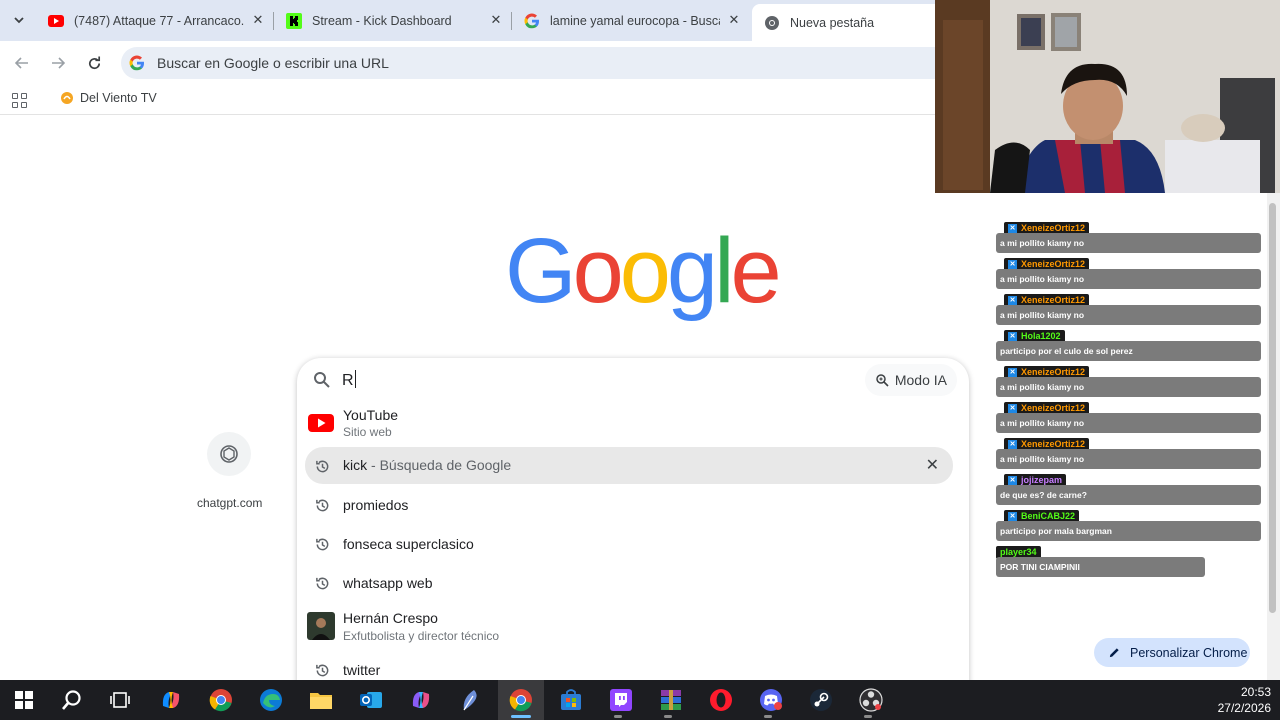  What do you see at coordinates (532, 20) in the screenshot?
I see `google-icon` at bounding box center [532, 20].